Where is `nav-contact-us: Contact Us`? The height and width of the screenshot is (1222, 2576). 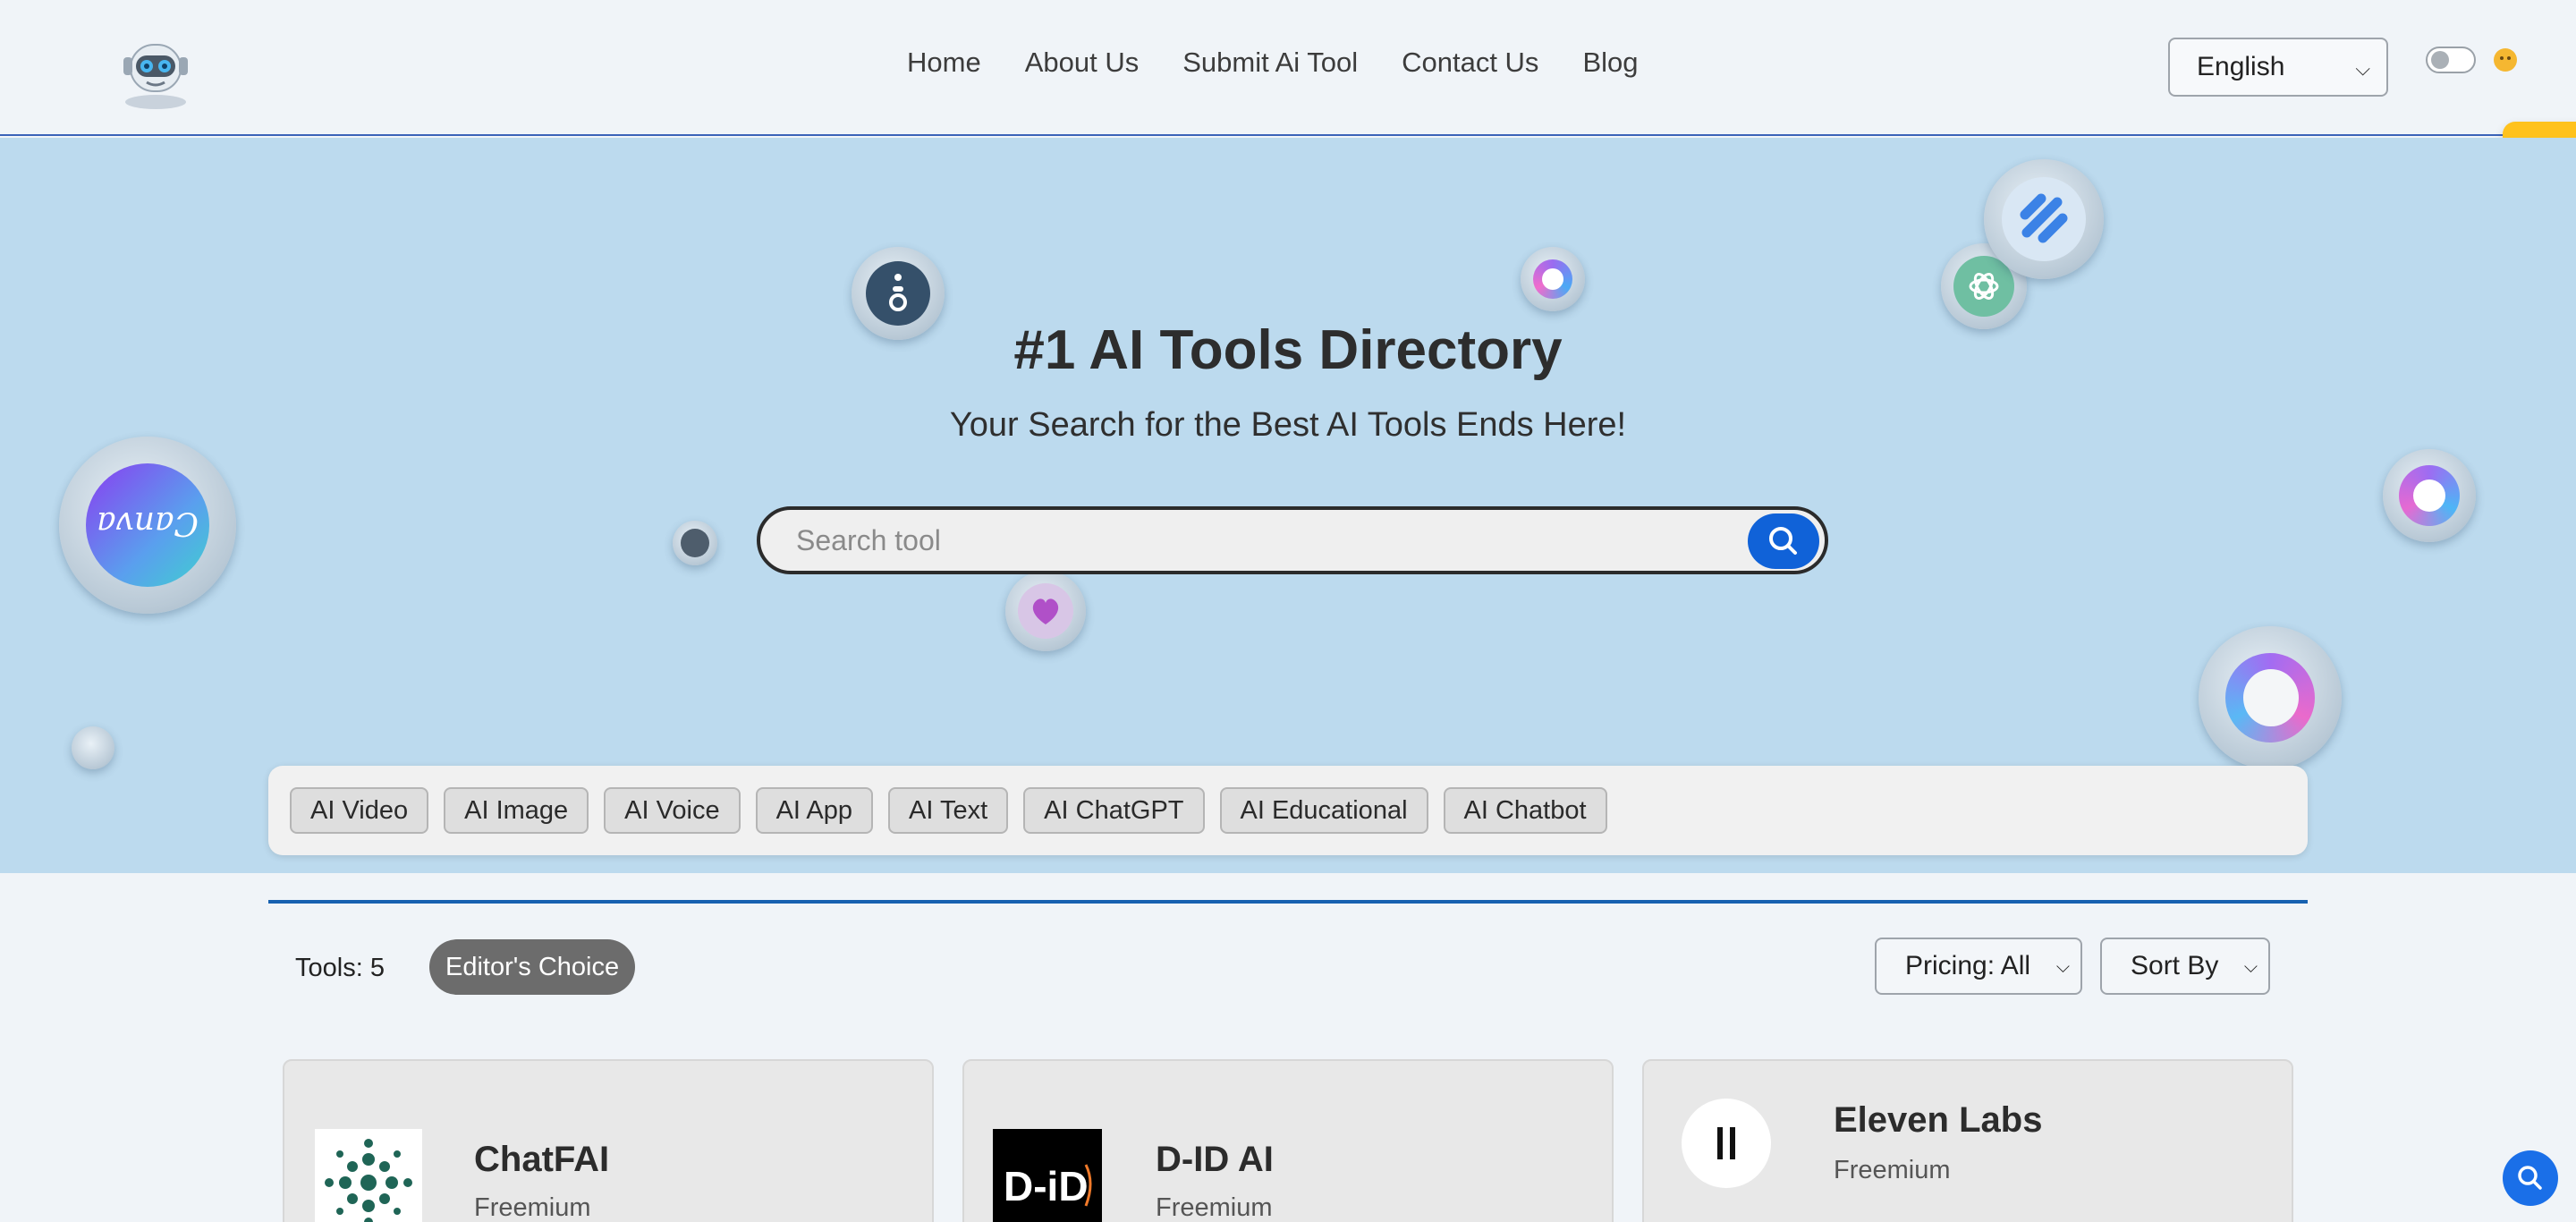 nav-contact-us: Contact Us is located at coordinates (1470, 63).